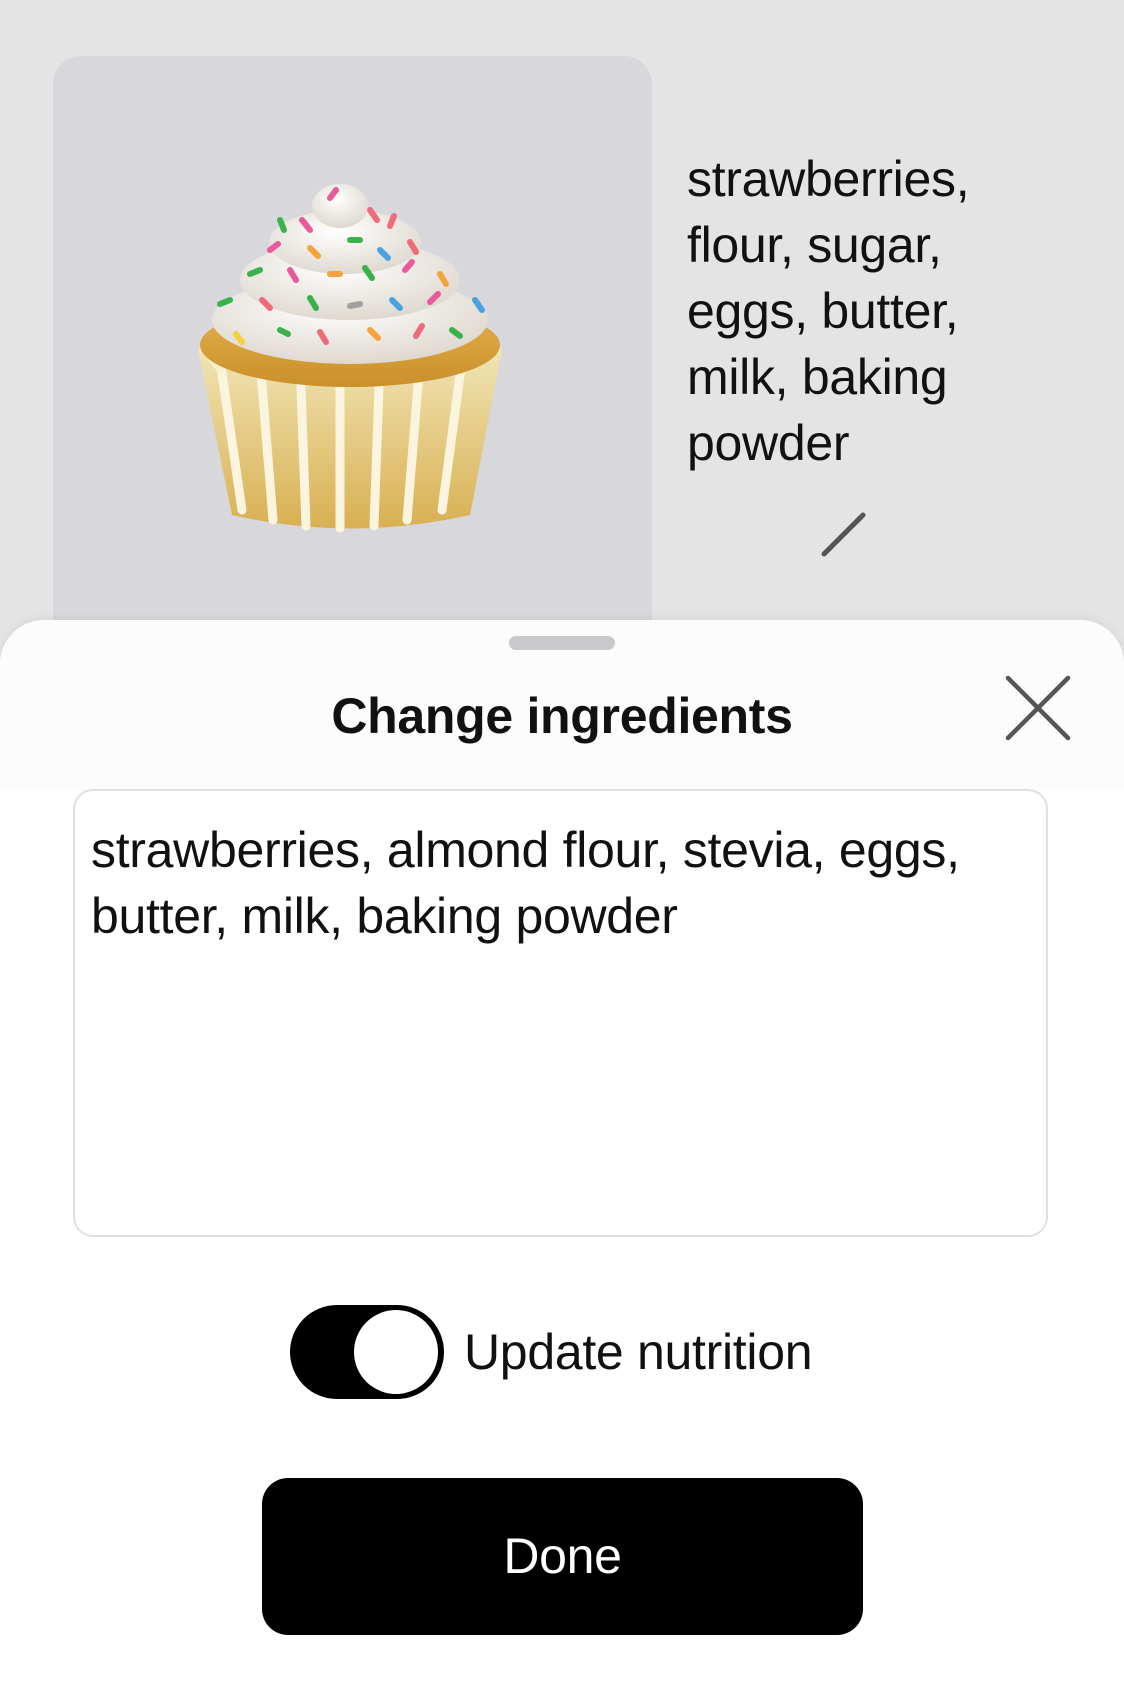  Describe the element at coordinates (1038, 708) in the screenshot. I see `close-icon` at that location.